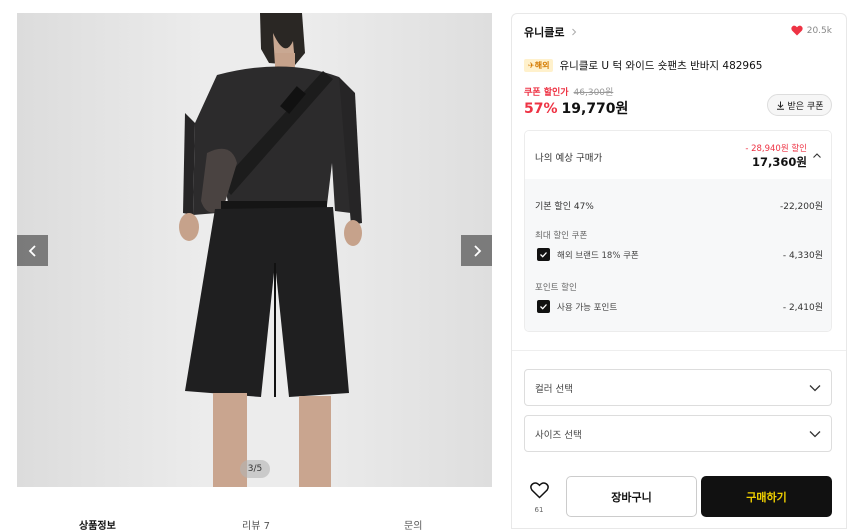 The image size is (850, 532). Describe the element at coordinates (766, 496) in the screenshot. I see `buy-now-button: 구매하기` at that location.